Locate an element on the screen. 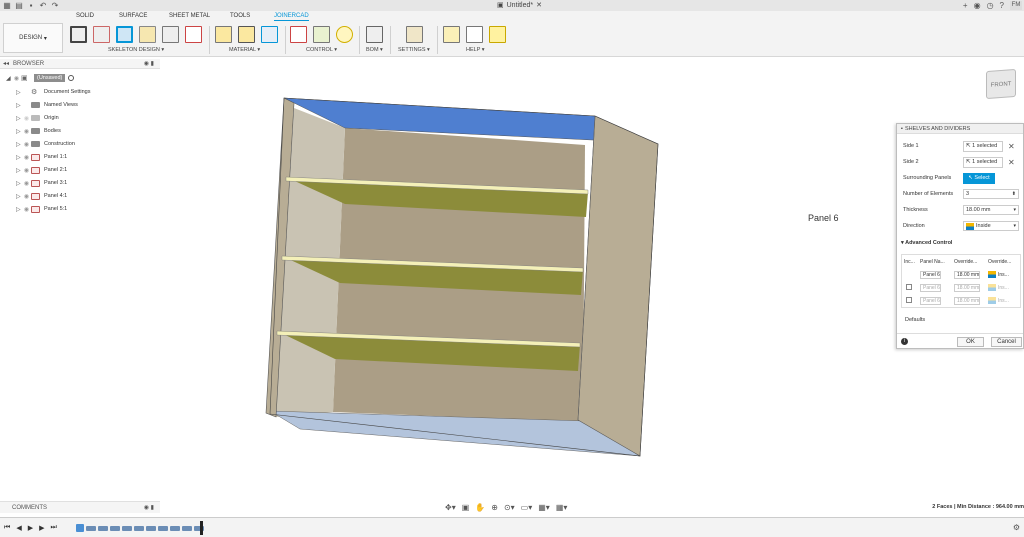 This screenshot has width=1024, height=537. num-elements-input: 3 ⬍ is located at coordinates (991, 194).